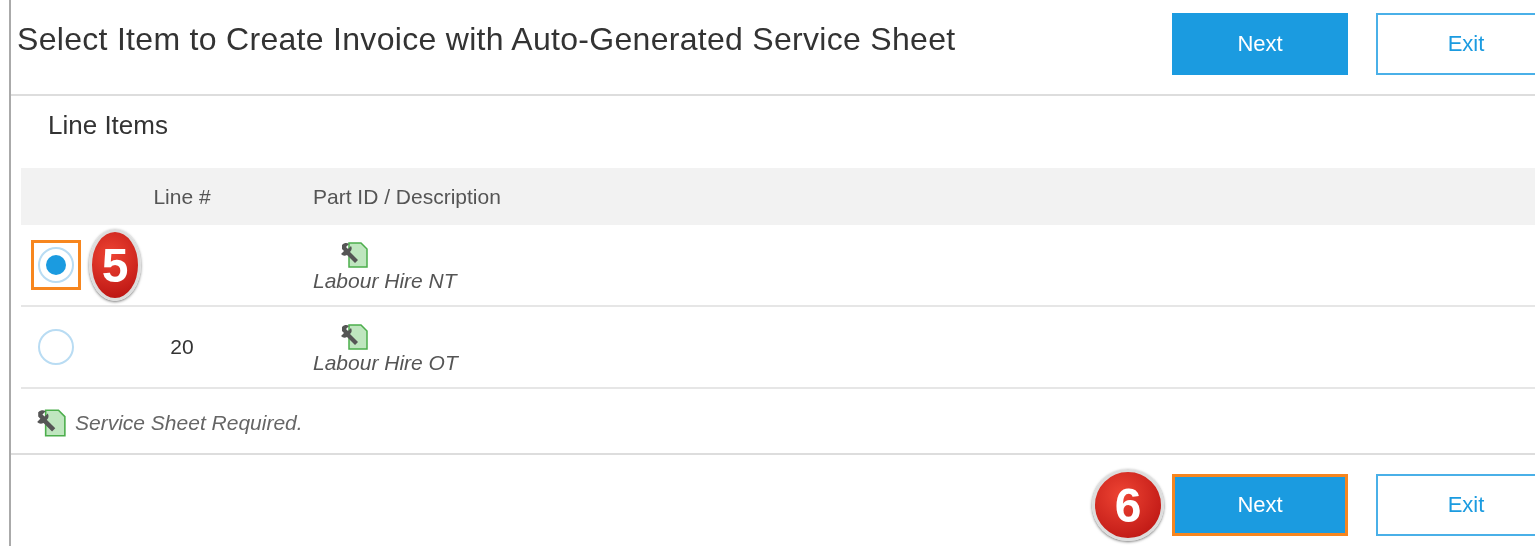  Describe the element at coordinates (385, 281) in the screenshot. I see `part-description: Labour Hire NT` at that location.